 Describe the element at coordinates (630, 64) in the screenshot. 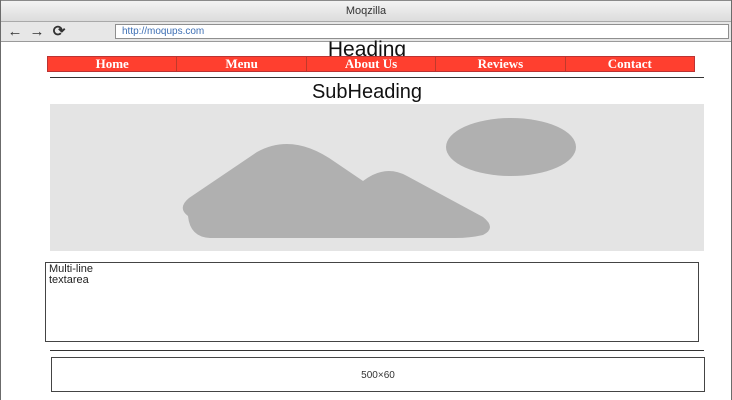

I see `menu-item-contact: Contact` at that location.